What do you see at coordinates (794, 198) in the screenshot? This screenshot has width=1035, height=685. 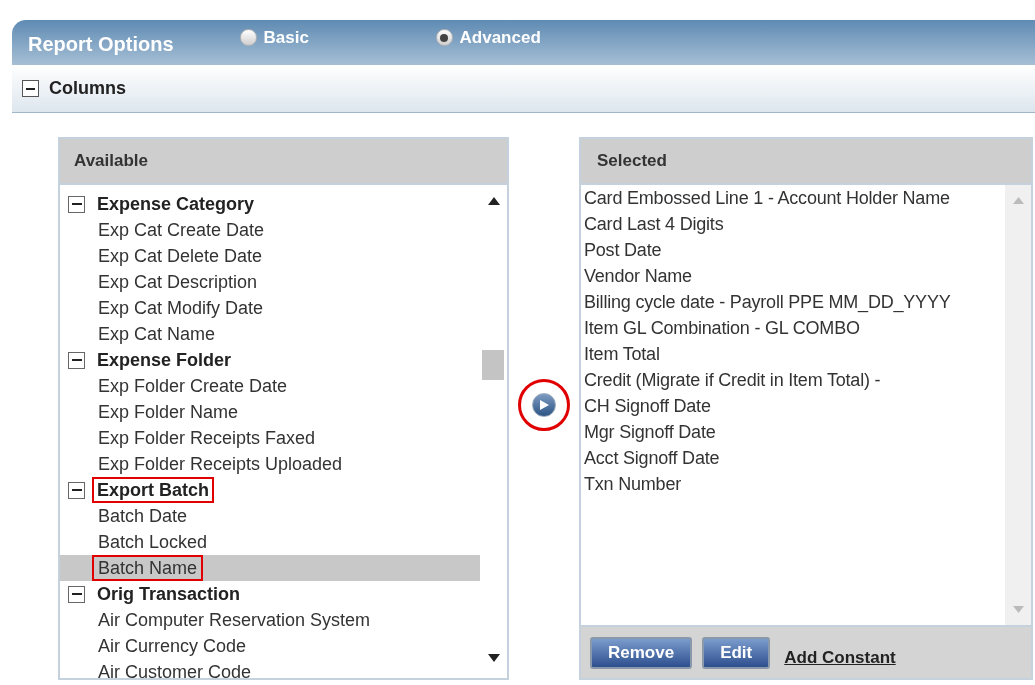 I see `selected-column: Card Embossed Line 1 - Account Holder Name` at bounding box center [794, 198].